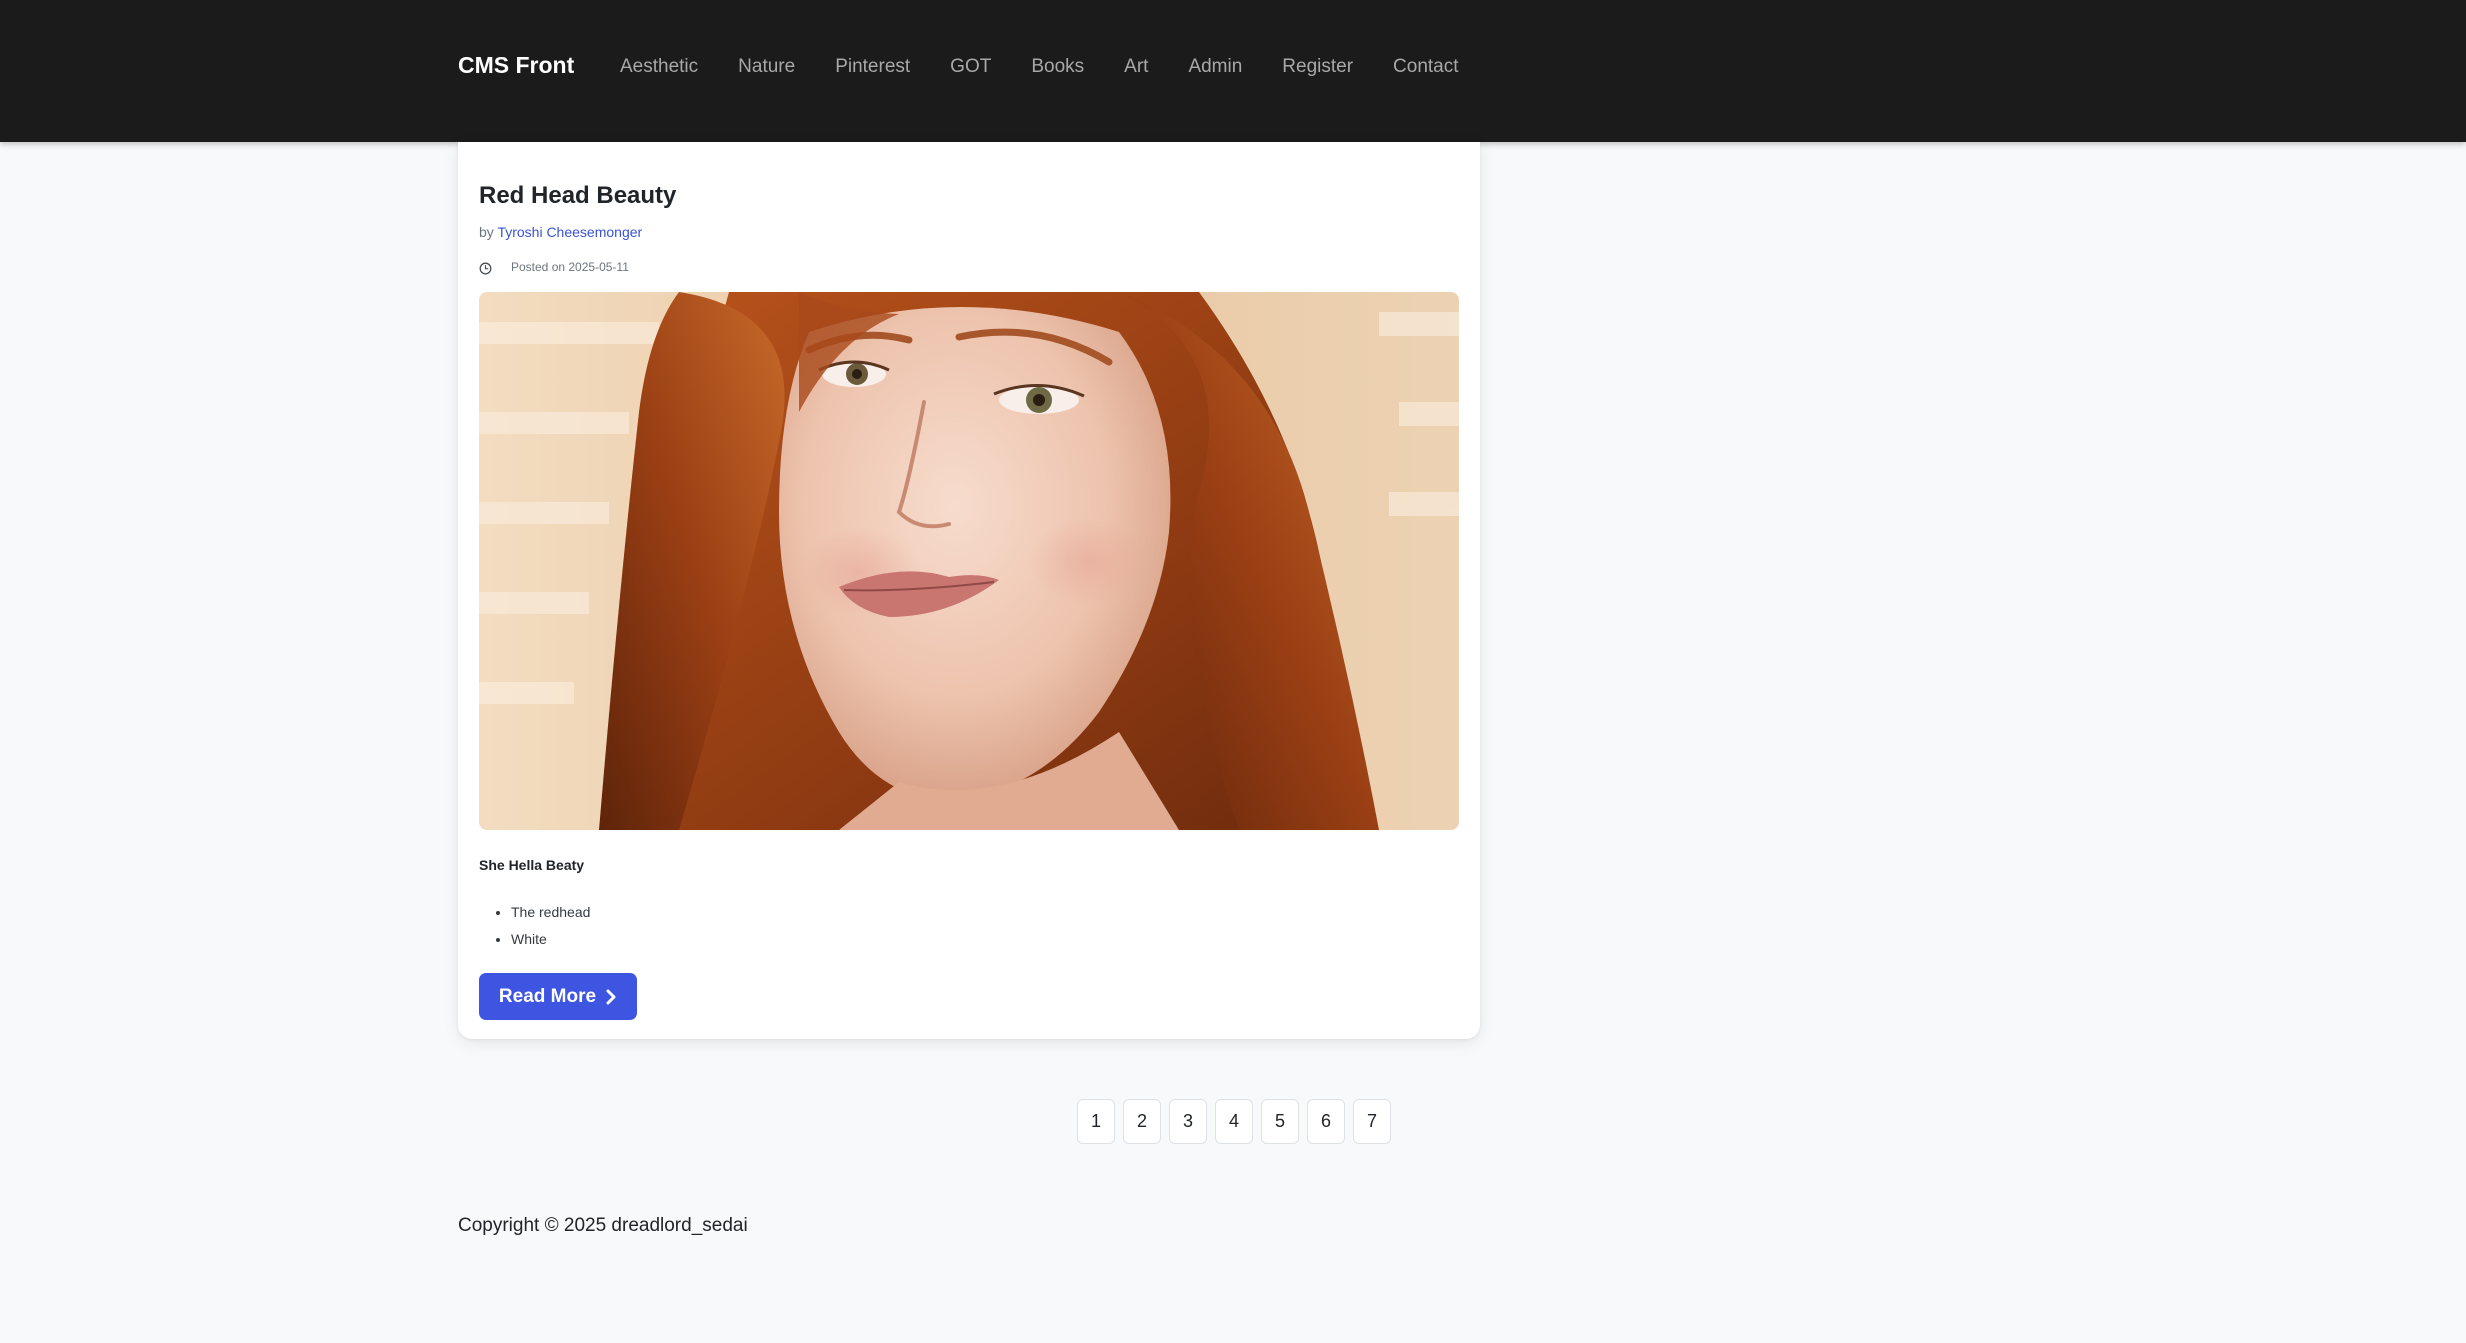  Describe the element at coordinates (1057, 66) in the screenshot. I see `nav-link-books: Books` at that location.